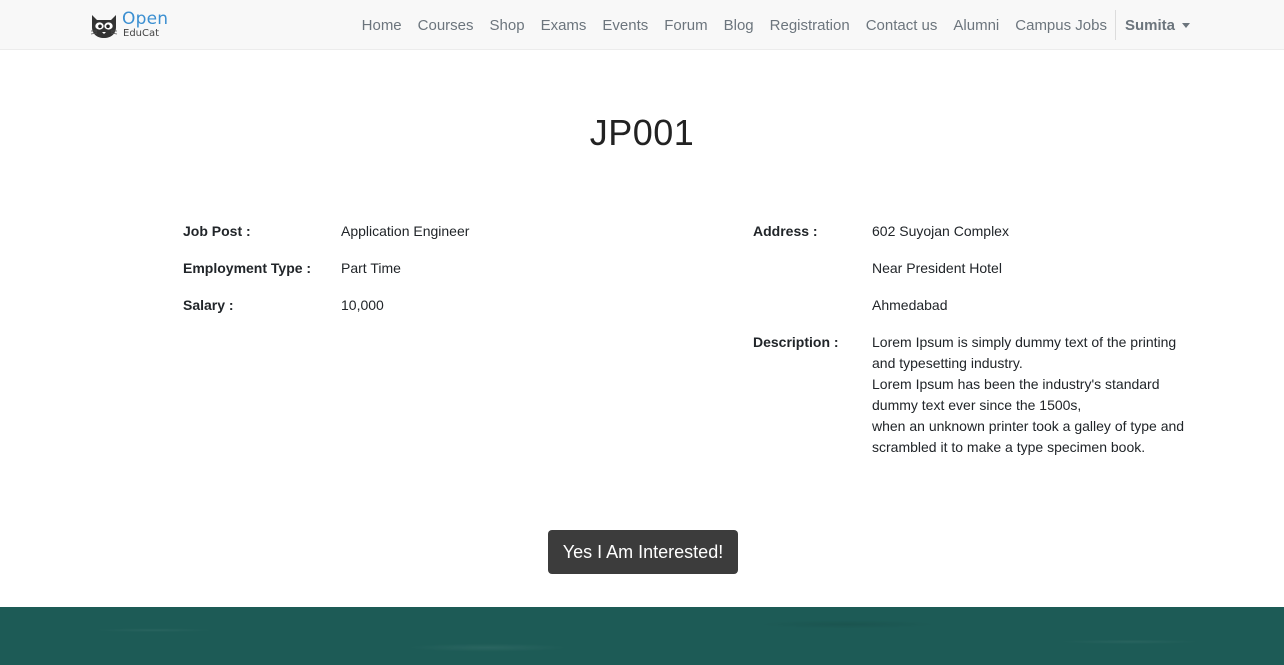 The image size is (1284, 665). I want to click on employment-type-label: Employment Type :, so click(247, 268).